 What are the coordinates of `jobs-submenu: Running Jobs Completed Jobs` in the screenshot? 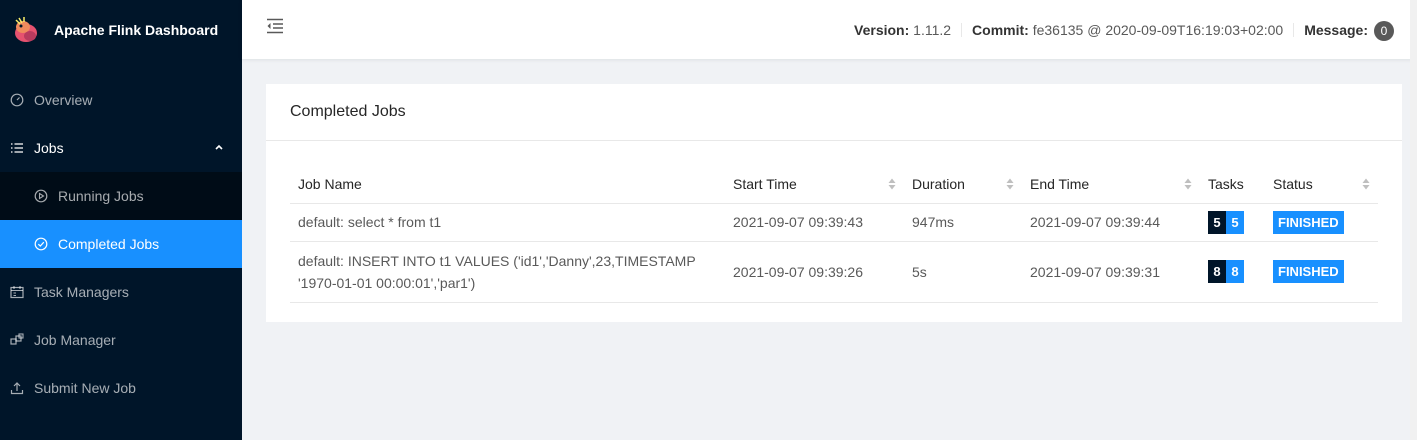 It's located at (121, 220).